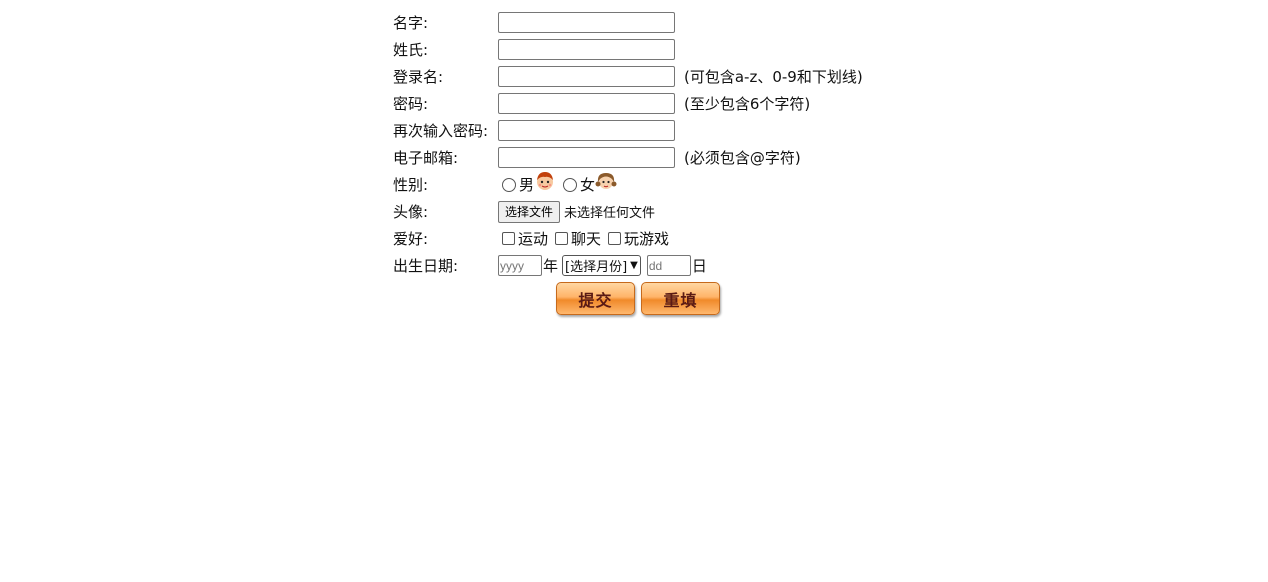 Image resolution: width=1268 pixels, height=582 pixels. Describe the element at coordinates (411, 185) in the screenshot. I see `gender-label: 性别:` at that location.